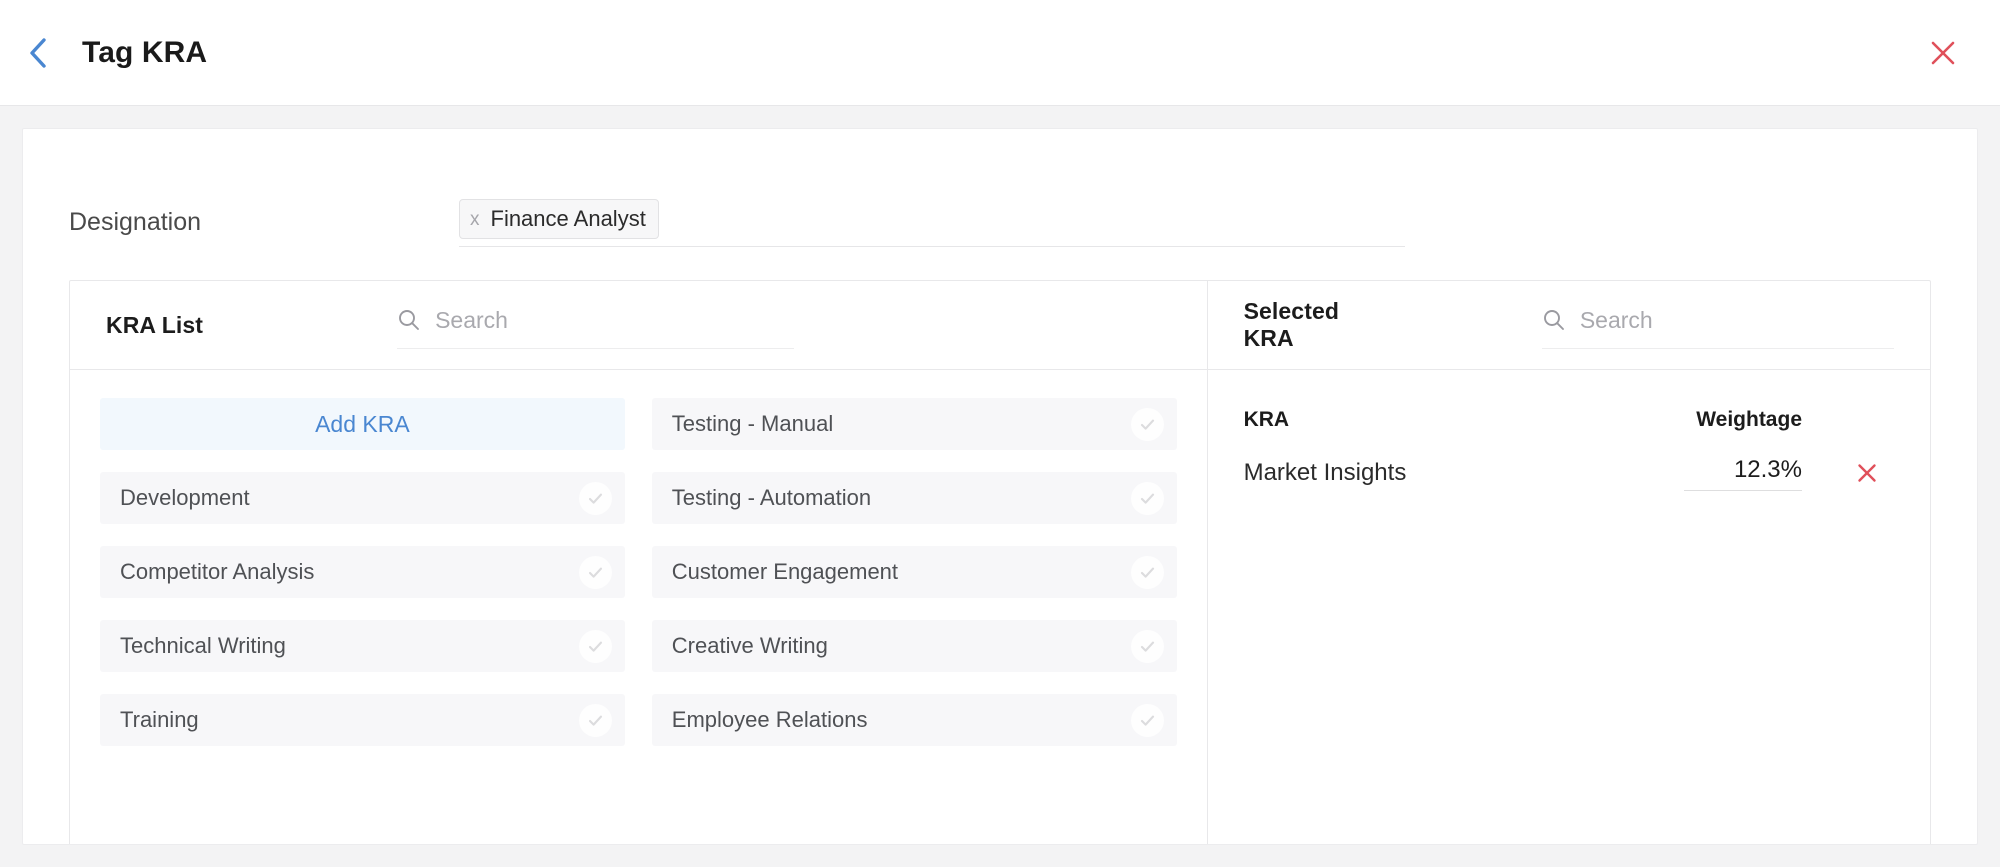  Describe the element at coordinates (362, 572) in the screenshot. I see `kra-list-item: Competitor Analysis` at that location.